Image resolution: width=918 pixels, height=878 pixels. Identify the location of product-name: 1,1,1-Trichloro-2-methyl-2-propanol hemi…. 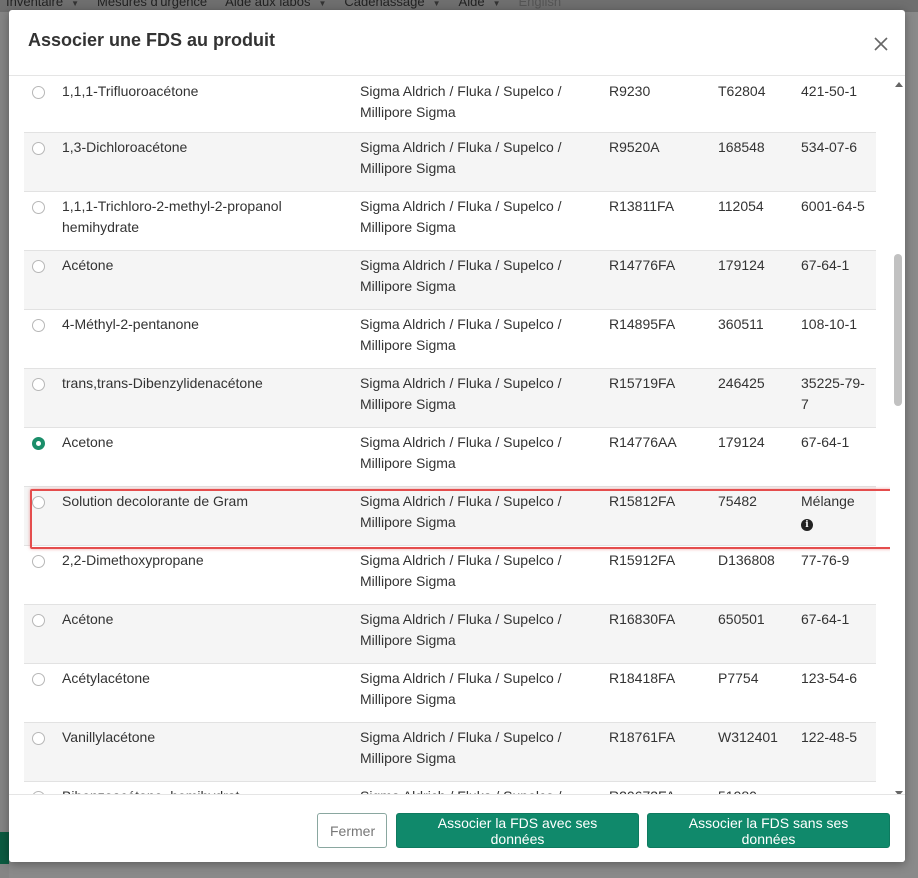
(207, 217).